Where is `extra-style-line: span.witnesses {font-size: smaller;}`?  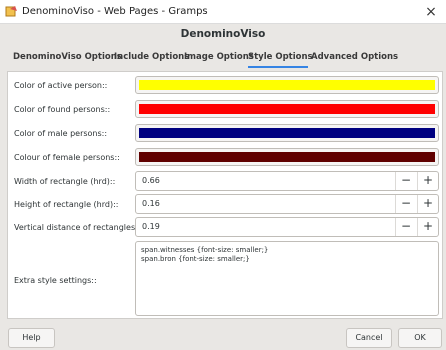 extra-style-line: span.witnesses {font-size: smaller;} is located at coordinates (205, 250).